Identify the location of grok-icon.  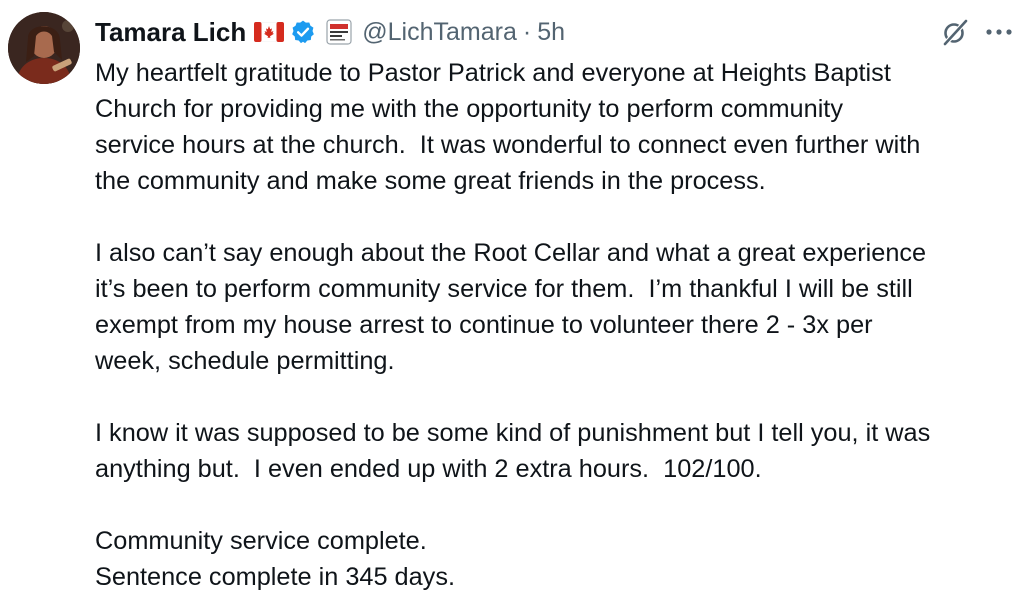
(955, 32).